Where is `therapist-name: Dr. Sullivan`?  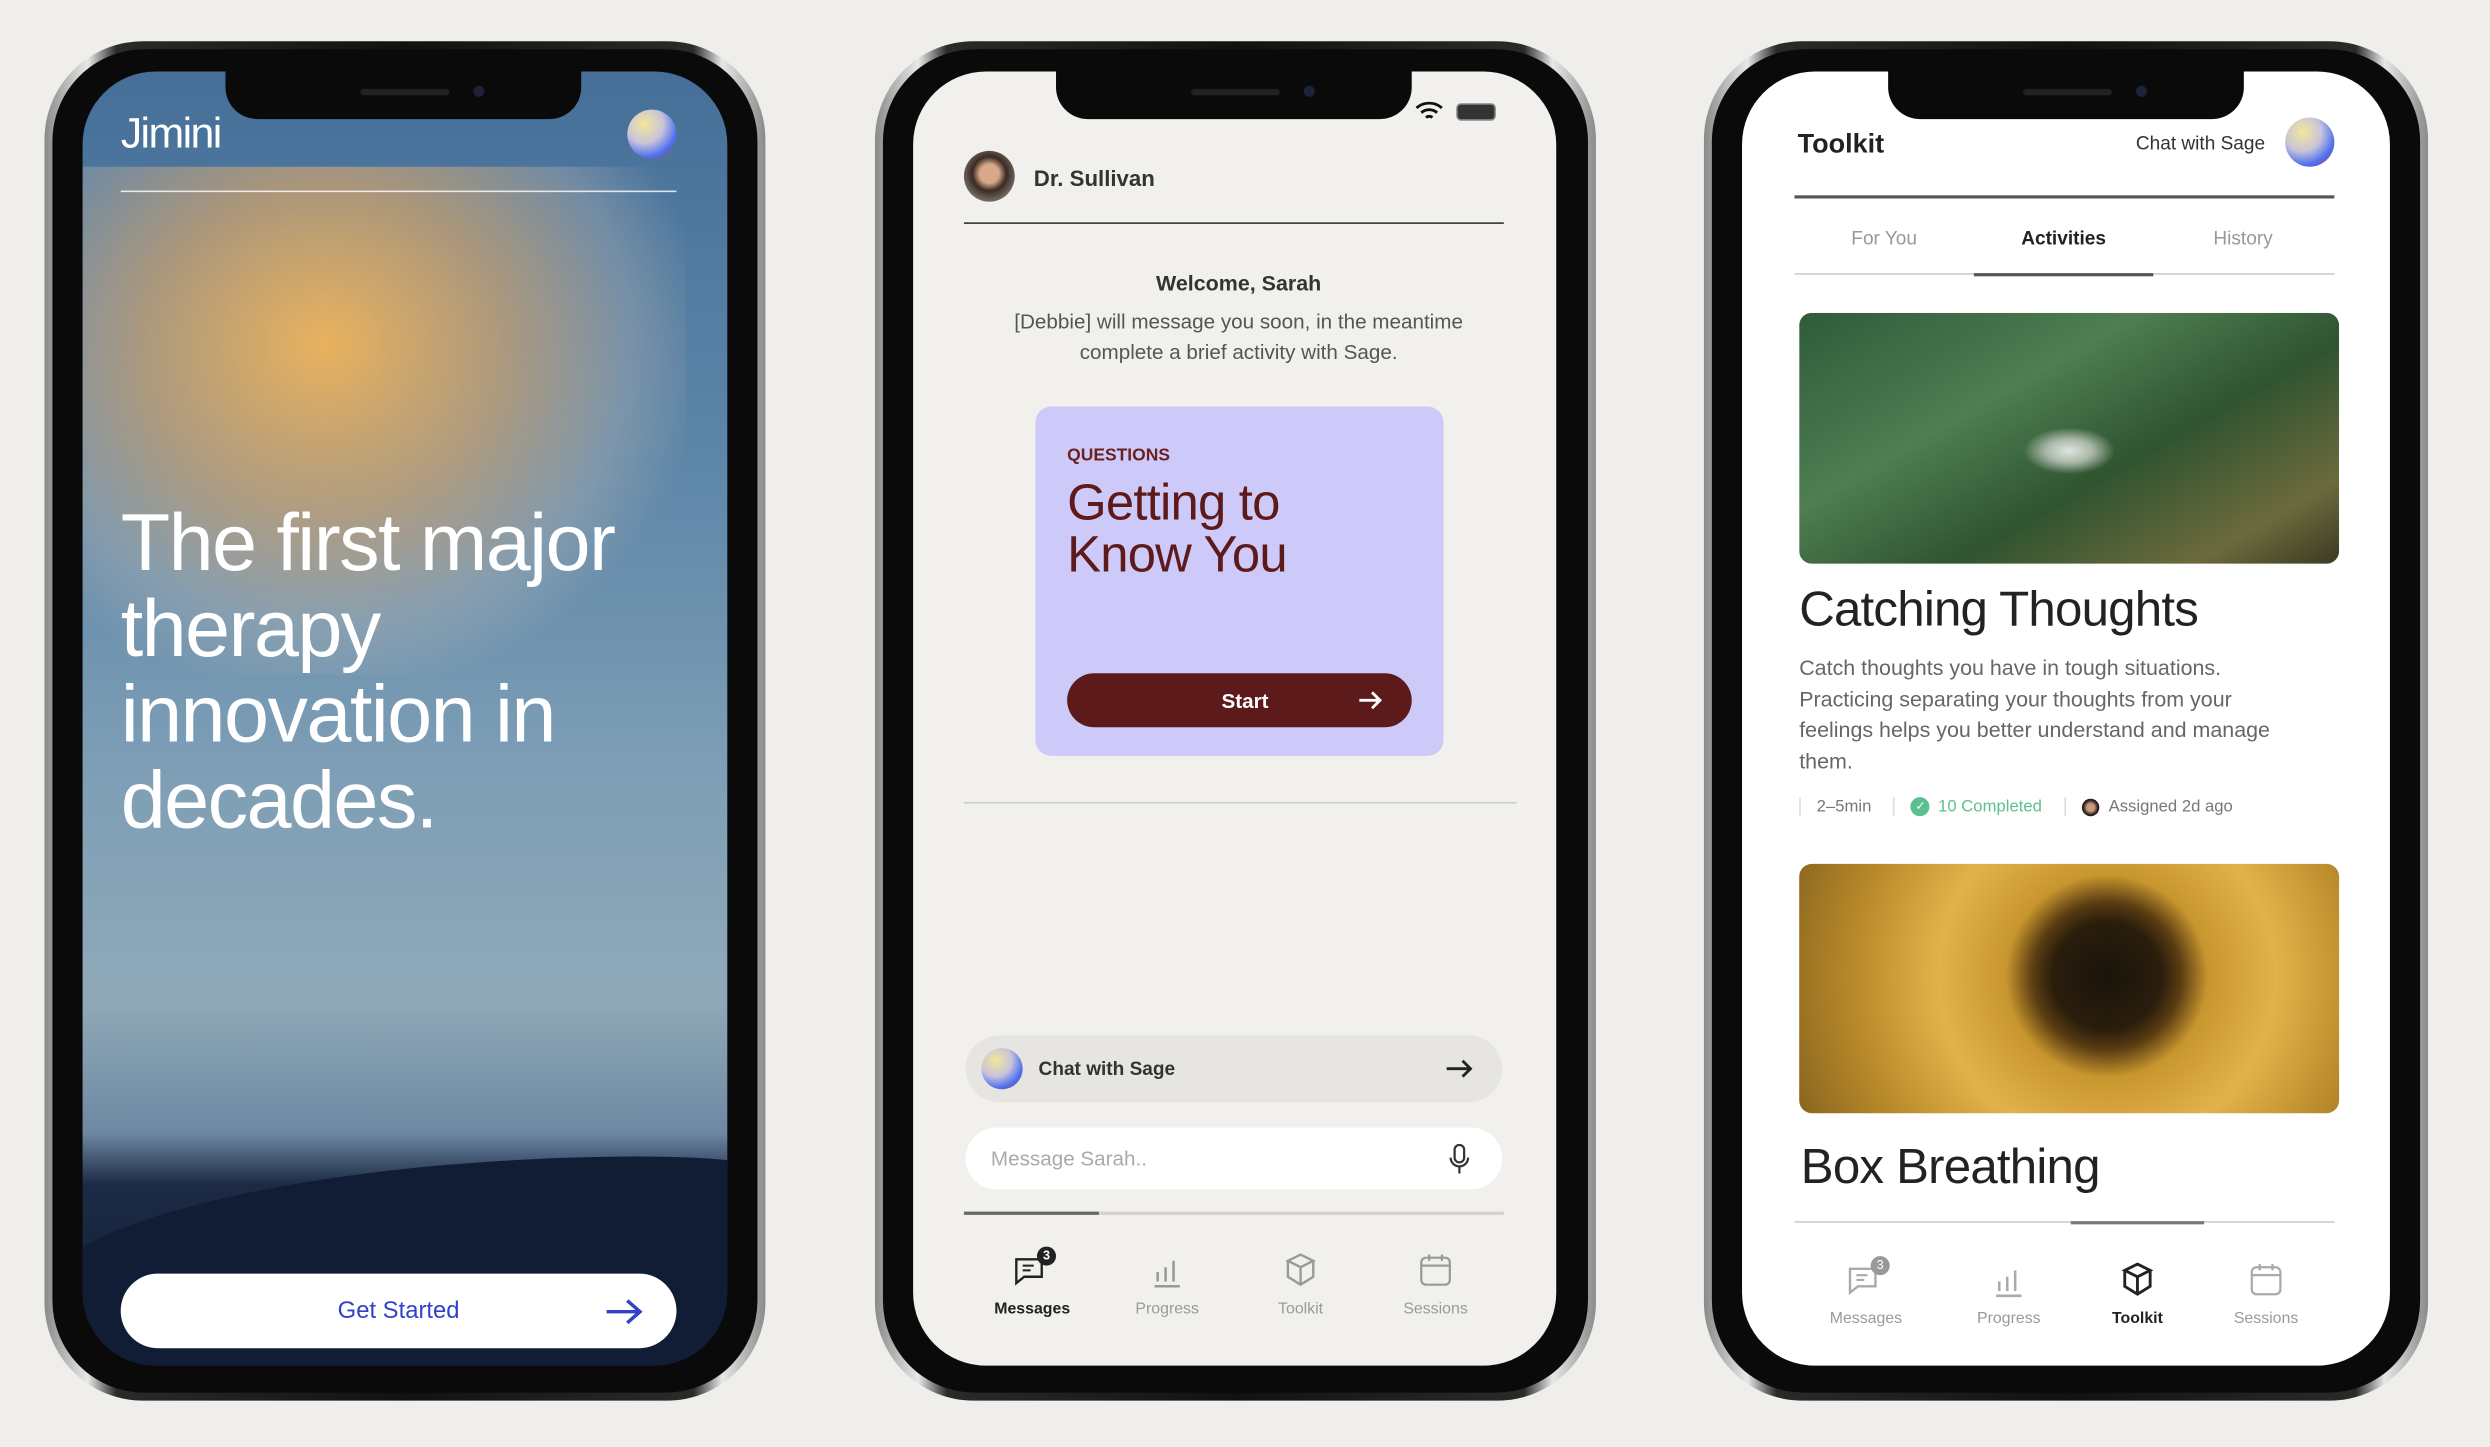
therapist-name: Dr. Sullivan is located at coordinates (1094, 178).